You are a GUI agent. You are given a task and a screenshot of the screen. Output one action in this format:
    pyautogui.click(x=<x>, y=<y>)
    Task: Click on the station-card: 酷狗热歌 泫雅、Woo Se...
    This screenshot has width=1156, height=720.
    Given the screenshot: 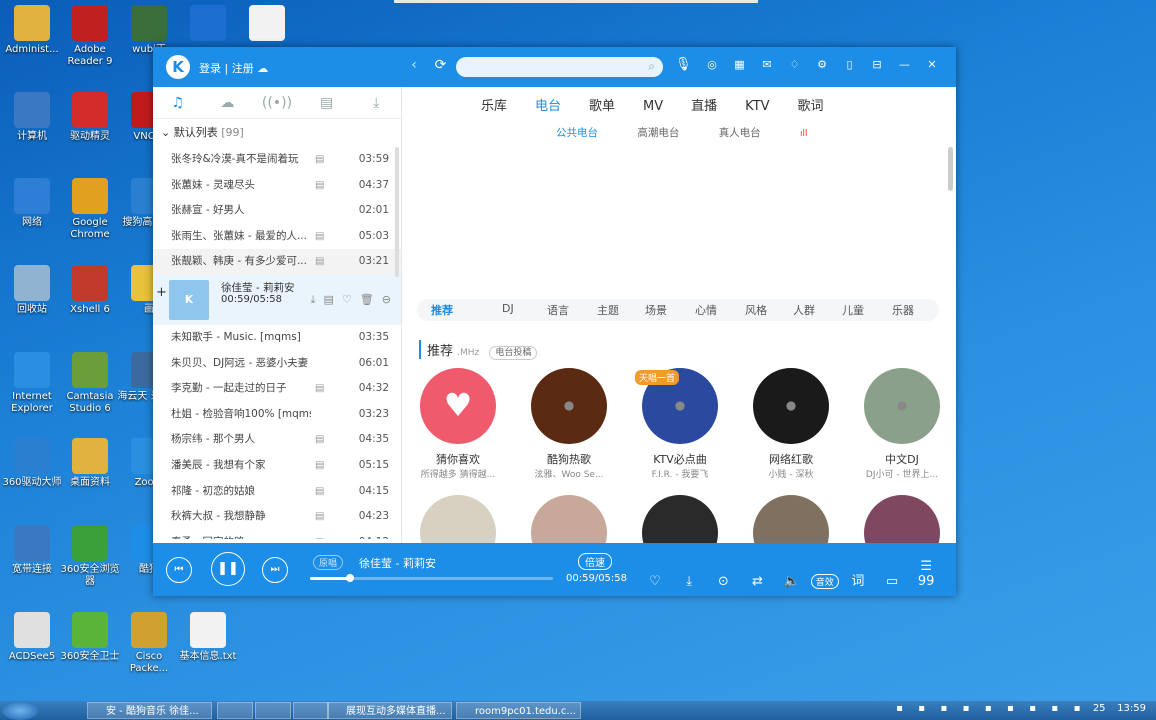 What is the action you would take?
    pyautogui.click(x=569, y=424)
    